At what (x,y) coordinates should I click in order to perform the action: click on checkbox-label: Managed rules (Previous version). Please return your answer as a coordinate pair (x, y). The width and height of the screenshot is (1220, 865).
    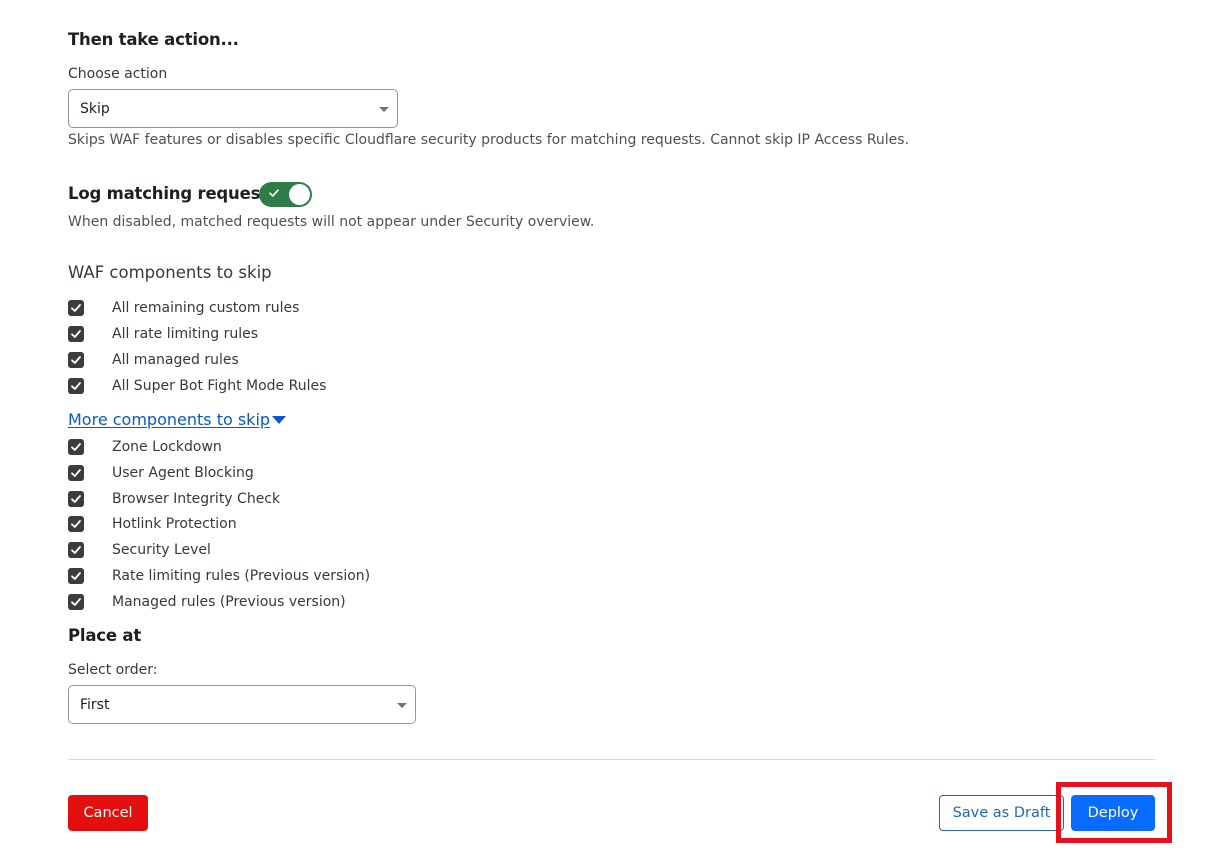
    Looking at the image, I should click on (229, 601).